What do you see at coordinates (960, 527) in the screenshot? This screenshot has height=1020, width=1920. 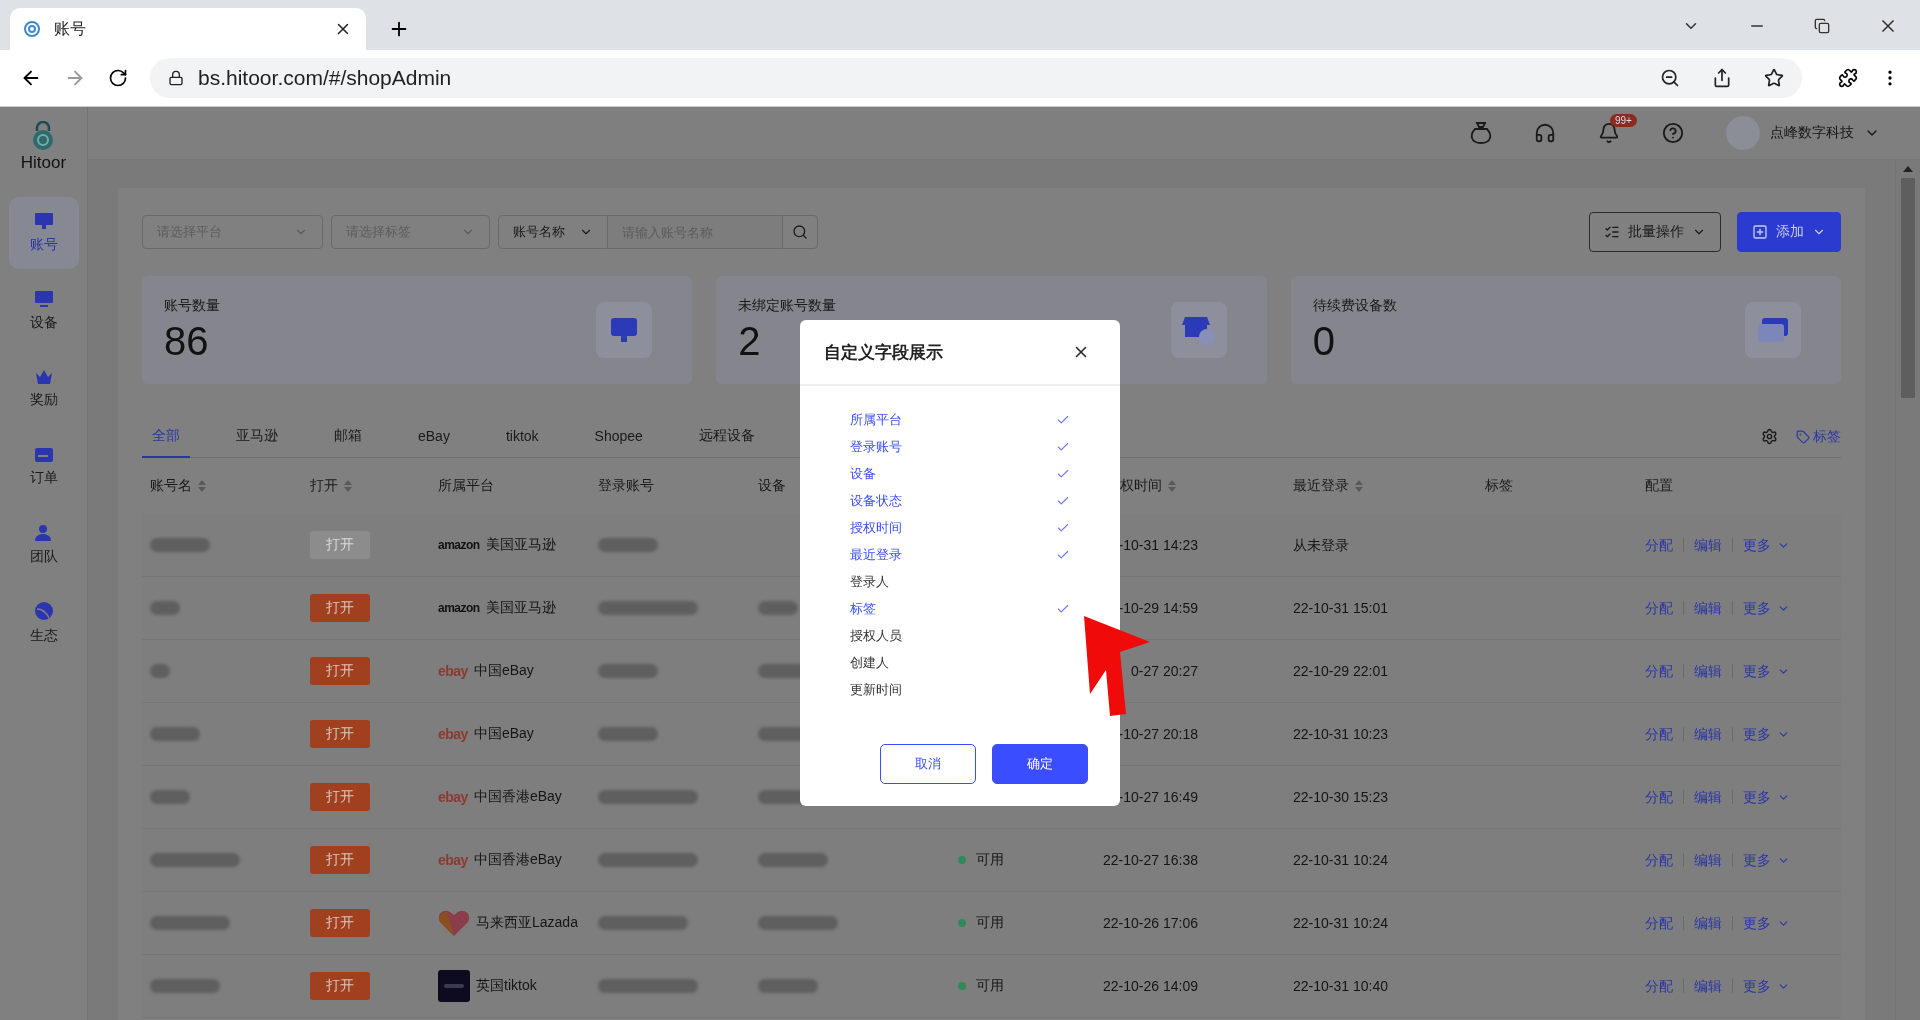 I see `field-option: 授权时间` at bounding box center [960, 527].